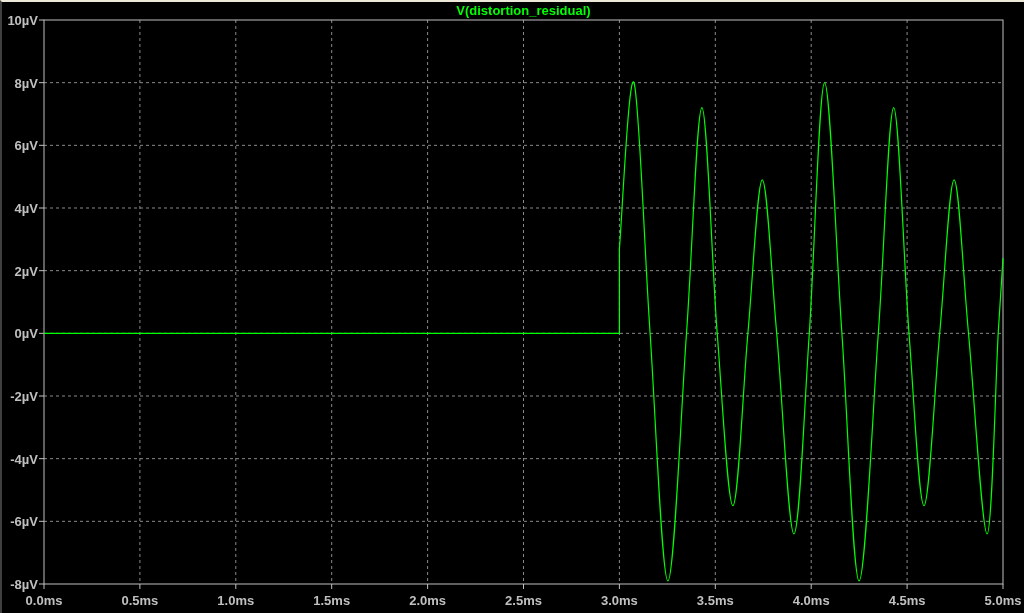  Describe the element at coordinates (428, 600) in the screenshot. I see `x-tick-label: 2.0ms` at that location.